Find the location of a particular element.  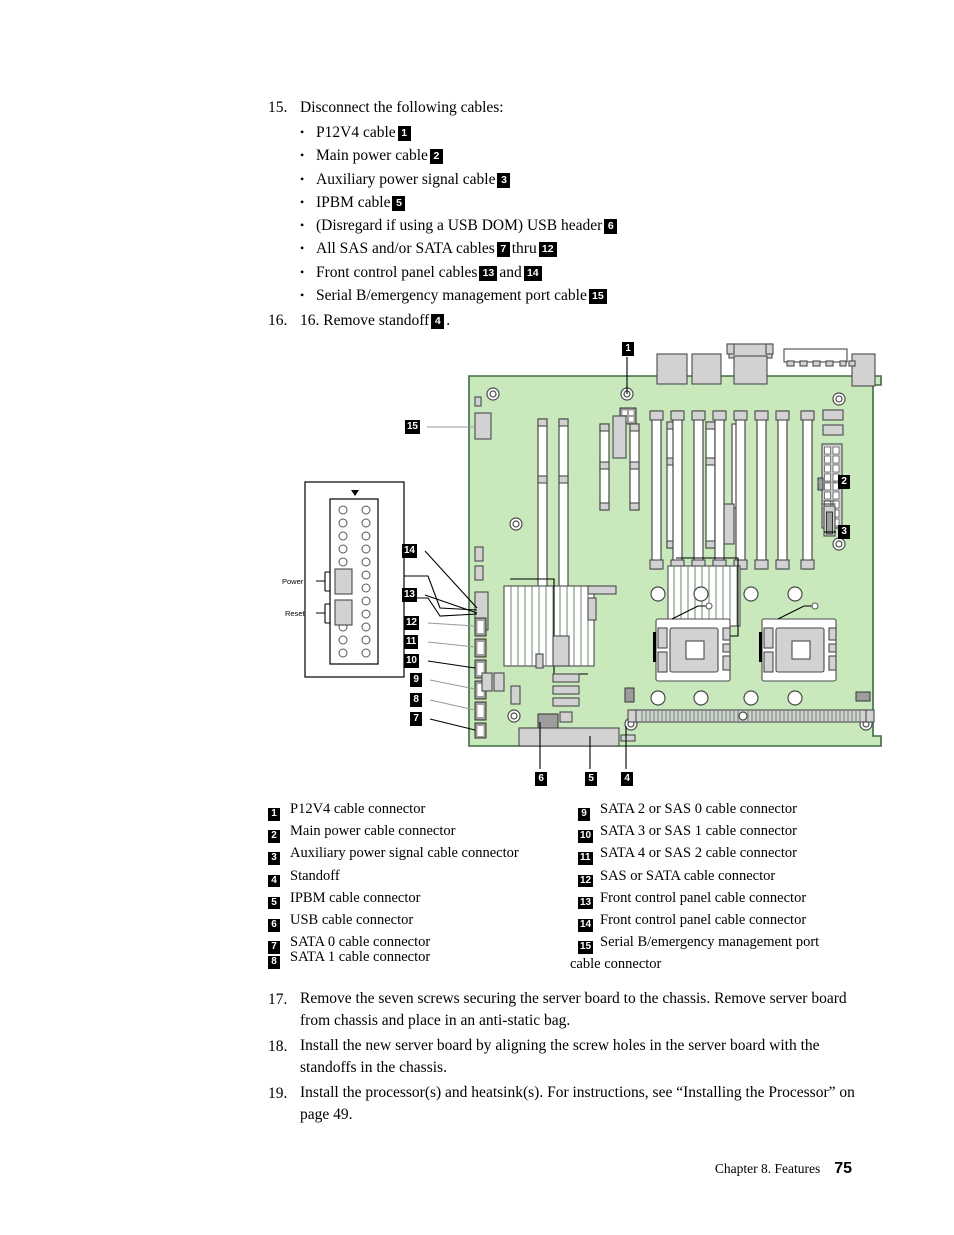

legend-label: SATA 3 or SAS 1 cable connector is located at coordinates (698, 831).